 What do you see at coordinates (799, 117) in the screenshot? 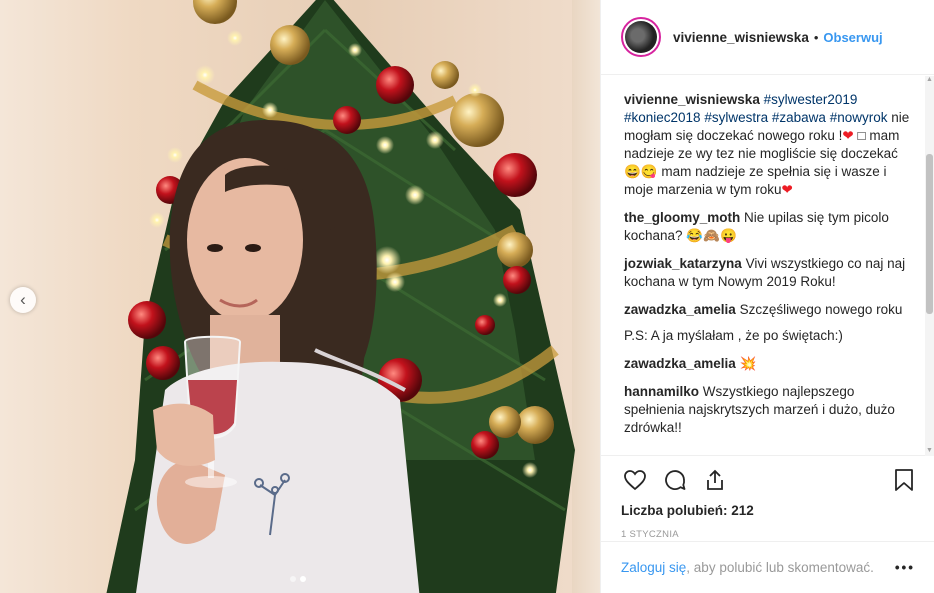
I see `hashtag-link: #zabawa` at bounding box center [799, 117].